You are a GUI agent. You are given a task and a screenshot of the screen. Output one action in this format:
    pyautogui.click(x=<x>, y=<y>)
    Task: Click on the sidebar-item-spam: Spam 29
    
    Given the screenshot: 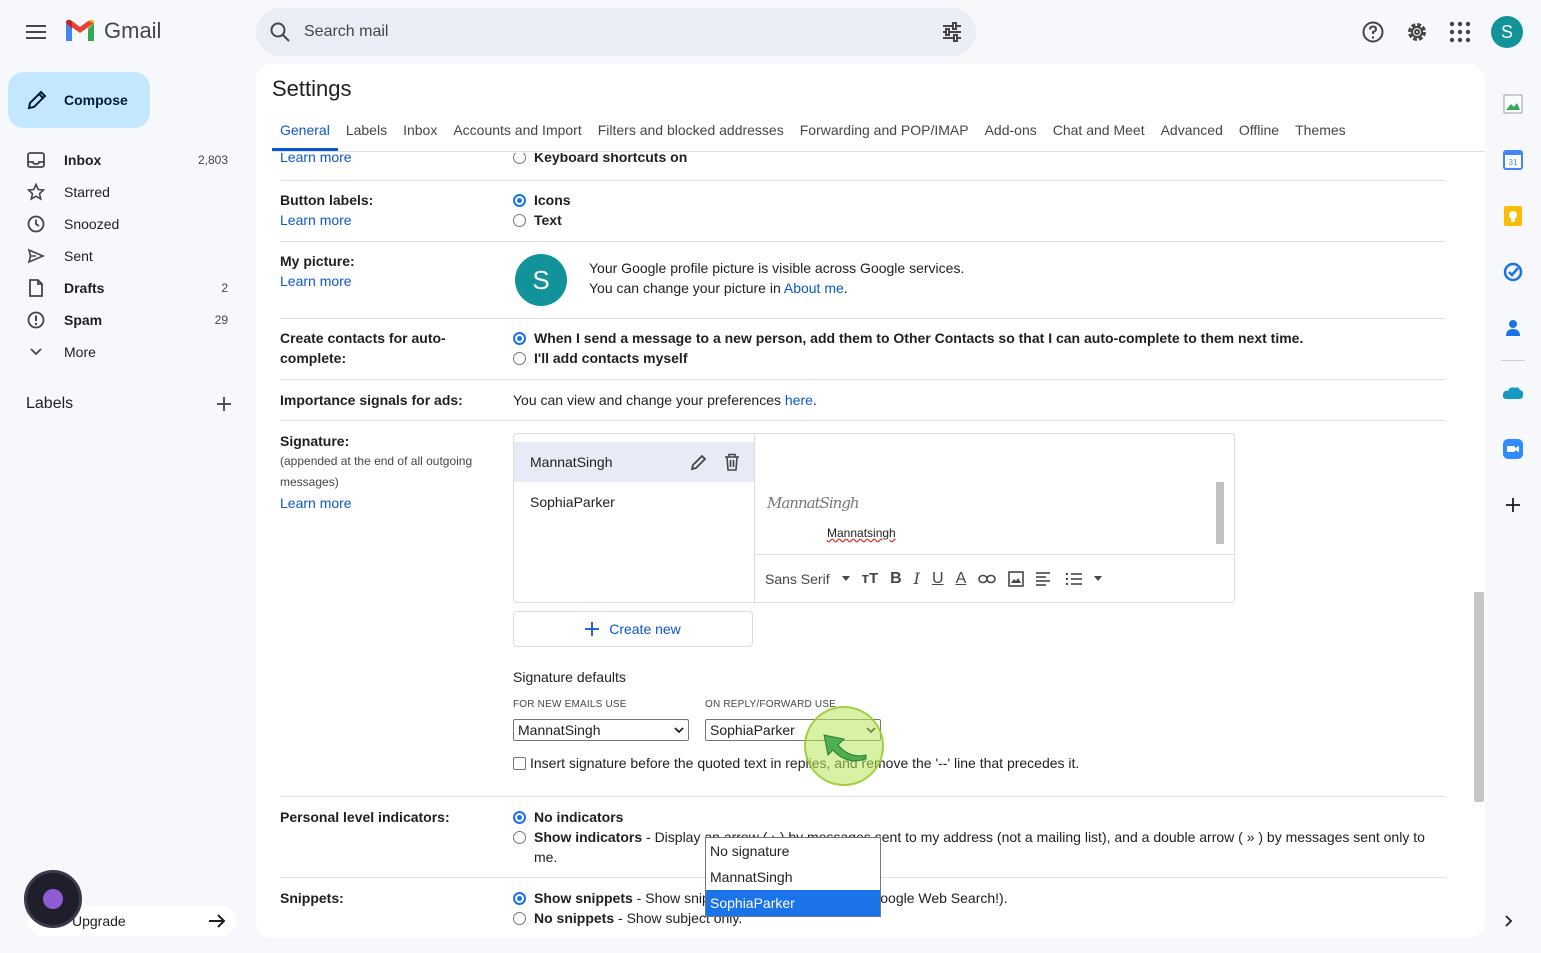 What is the action you would take?
    pyautogui.click(x=120, y=320)
    